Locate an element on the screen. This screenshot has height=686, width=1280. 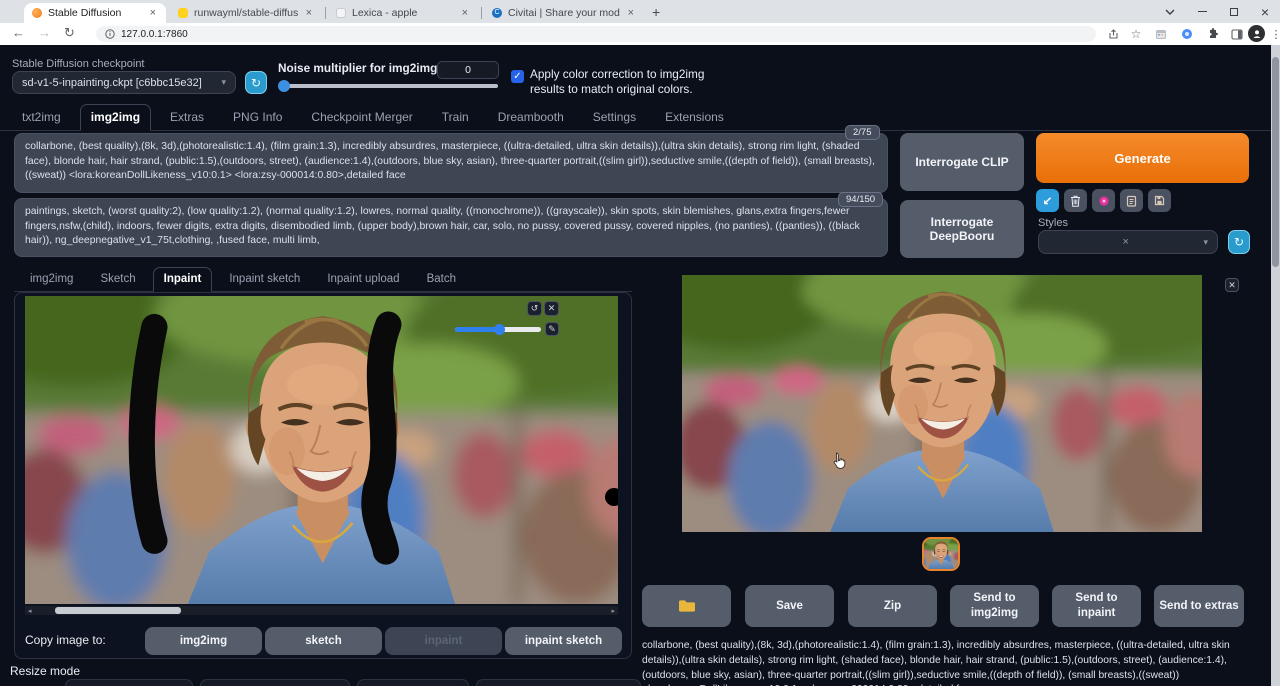
browser-toolbar: ← → ↻ 127.0.0.1:7860 ☆ ⋮ is located at coordinates (640, 34).